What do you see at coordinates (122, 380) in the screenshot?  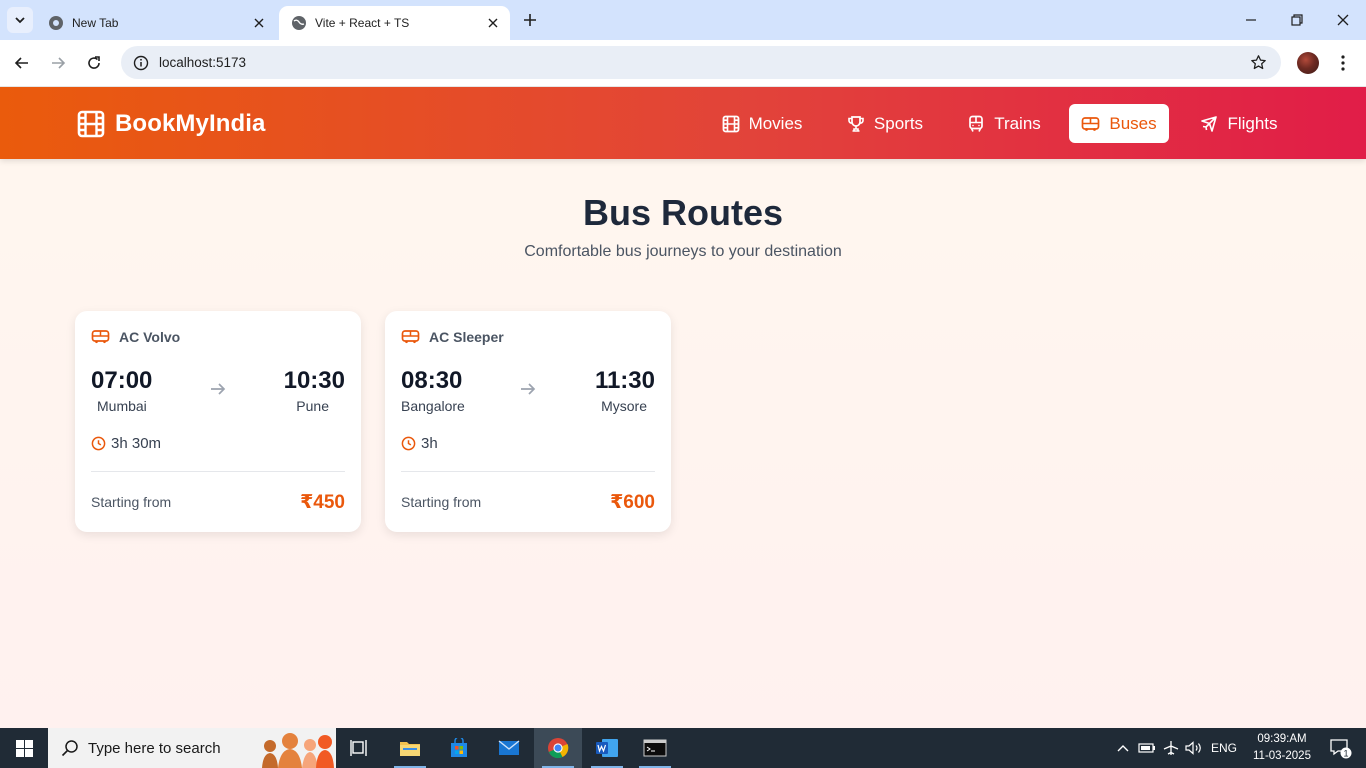 I see `departure-time: 07:00` at bounding box center [122, 380].